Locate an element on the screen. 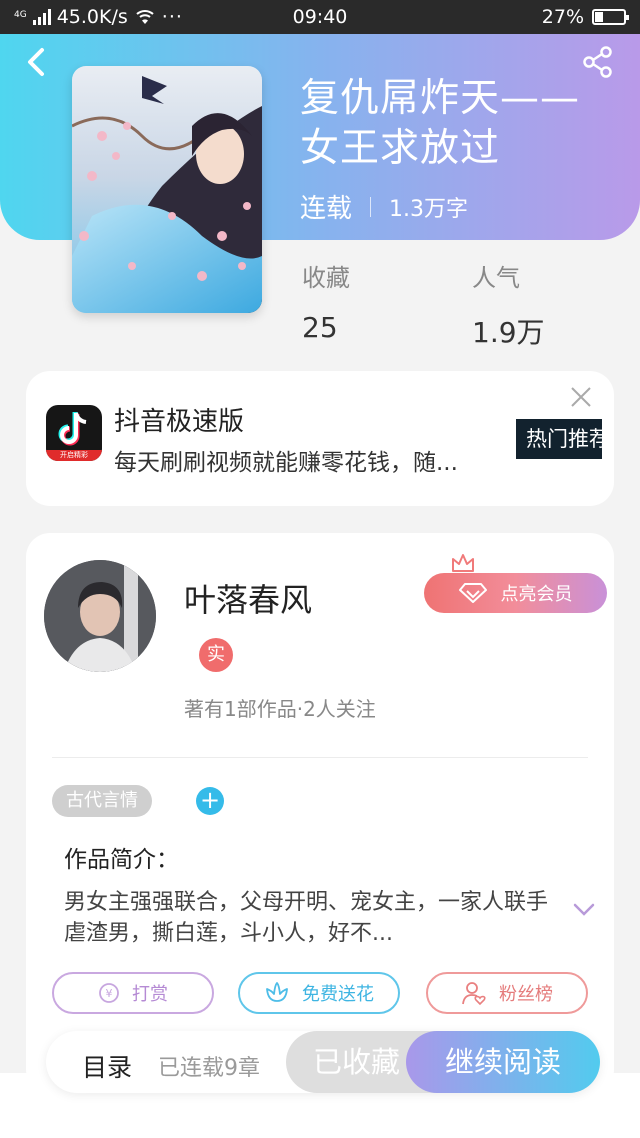 This screenshot has height=1138, width=640. stat-collections: 收藏 25 is located at coordinates (326, 301).